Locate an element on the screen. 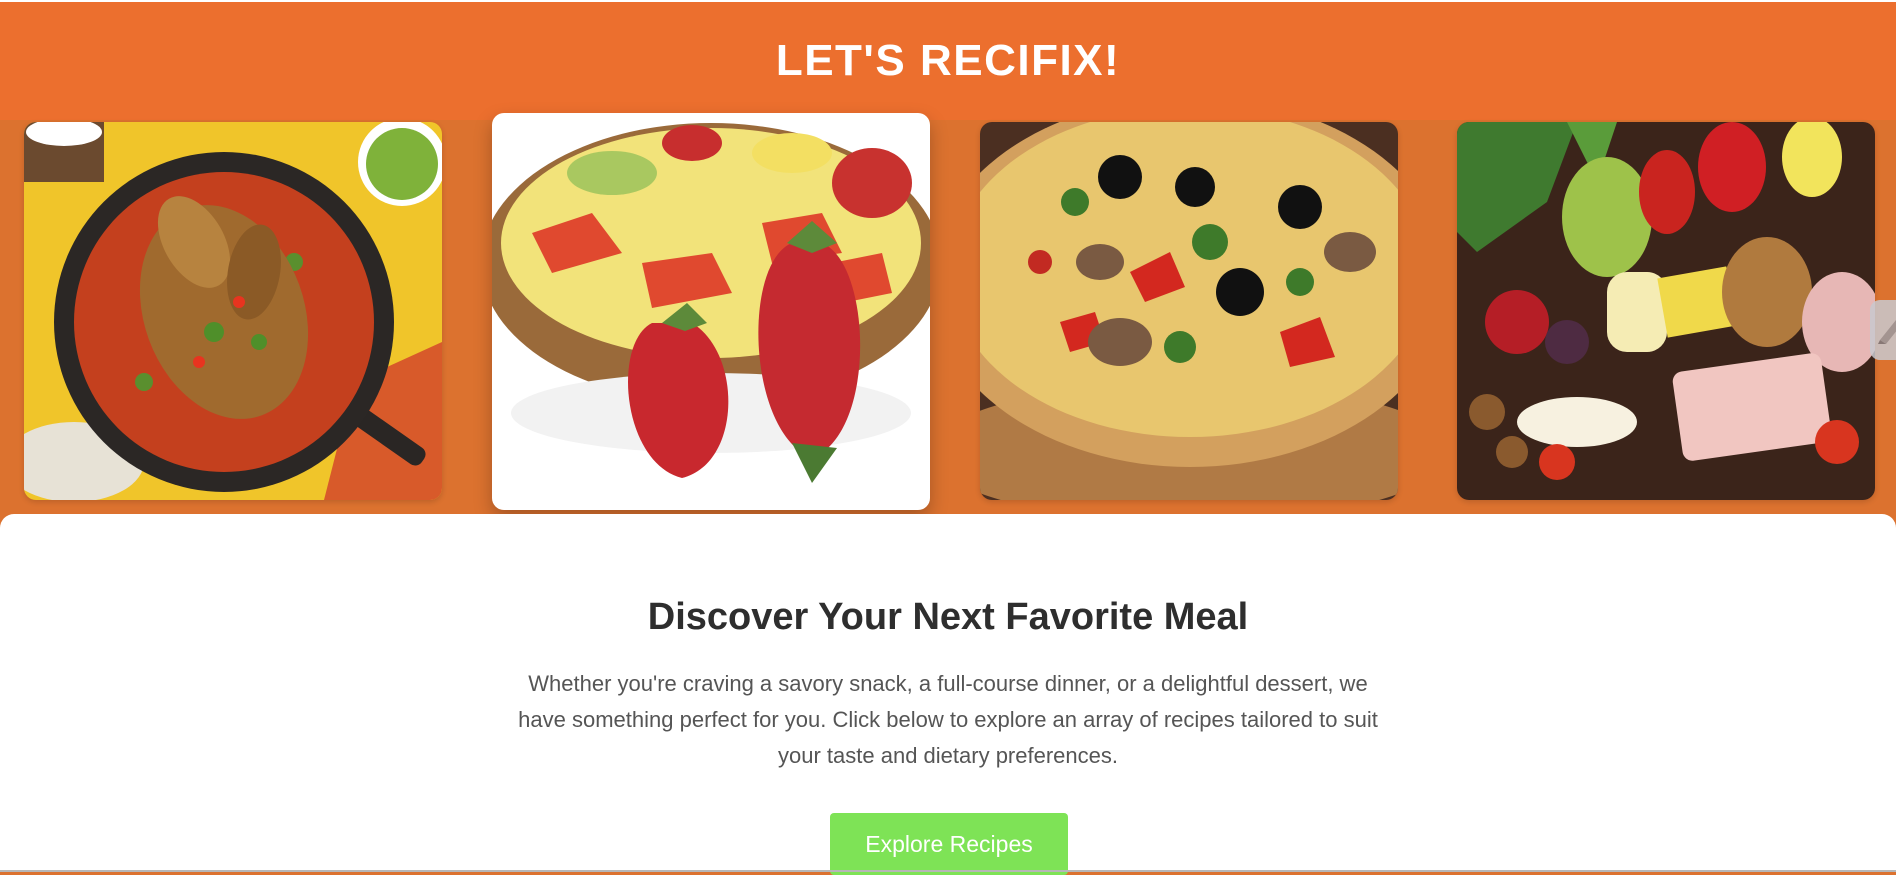  section-heading: Discover Your Next Favorite Meal is located at coordinates (948, 617).